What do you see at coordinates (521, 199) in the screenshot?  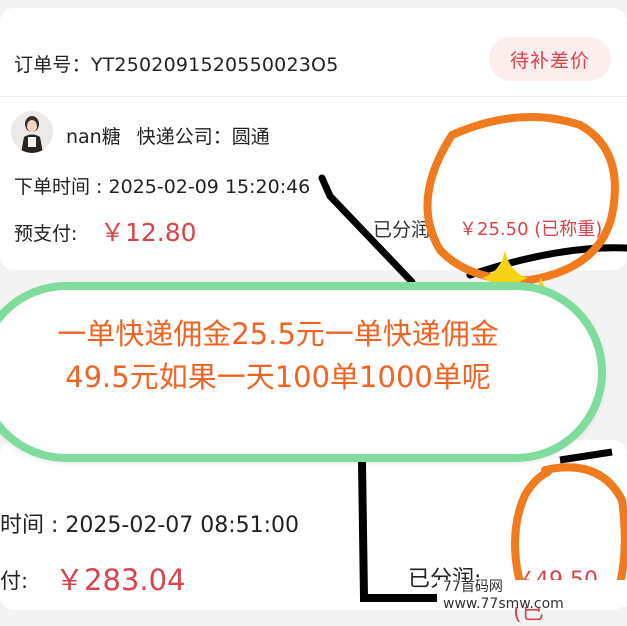 I see `orange-circle` at bounding box center [521, 199].